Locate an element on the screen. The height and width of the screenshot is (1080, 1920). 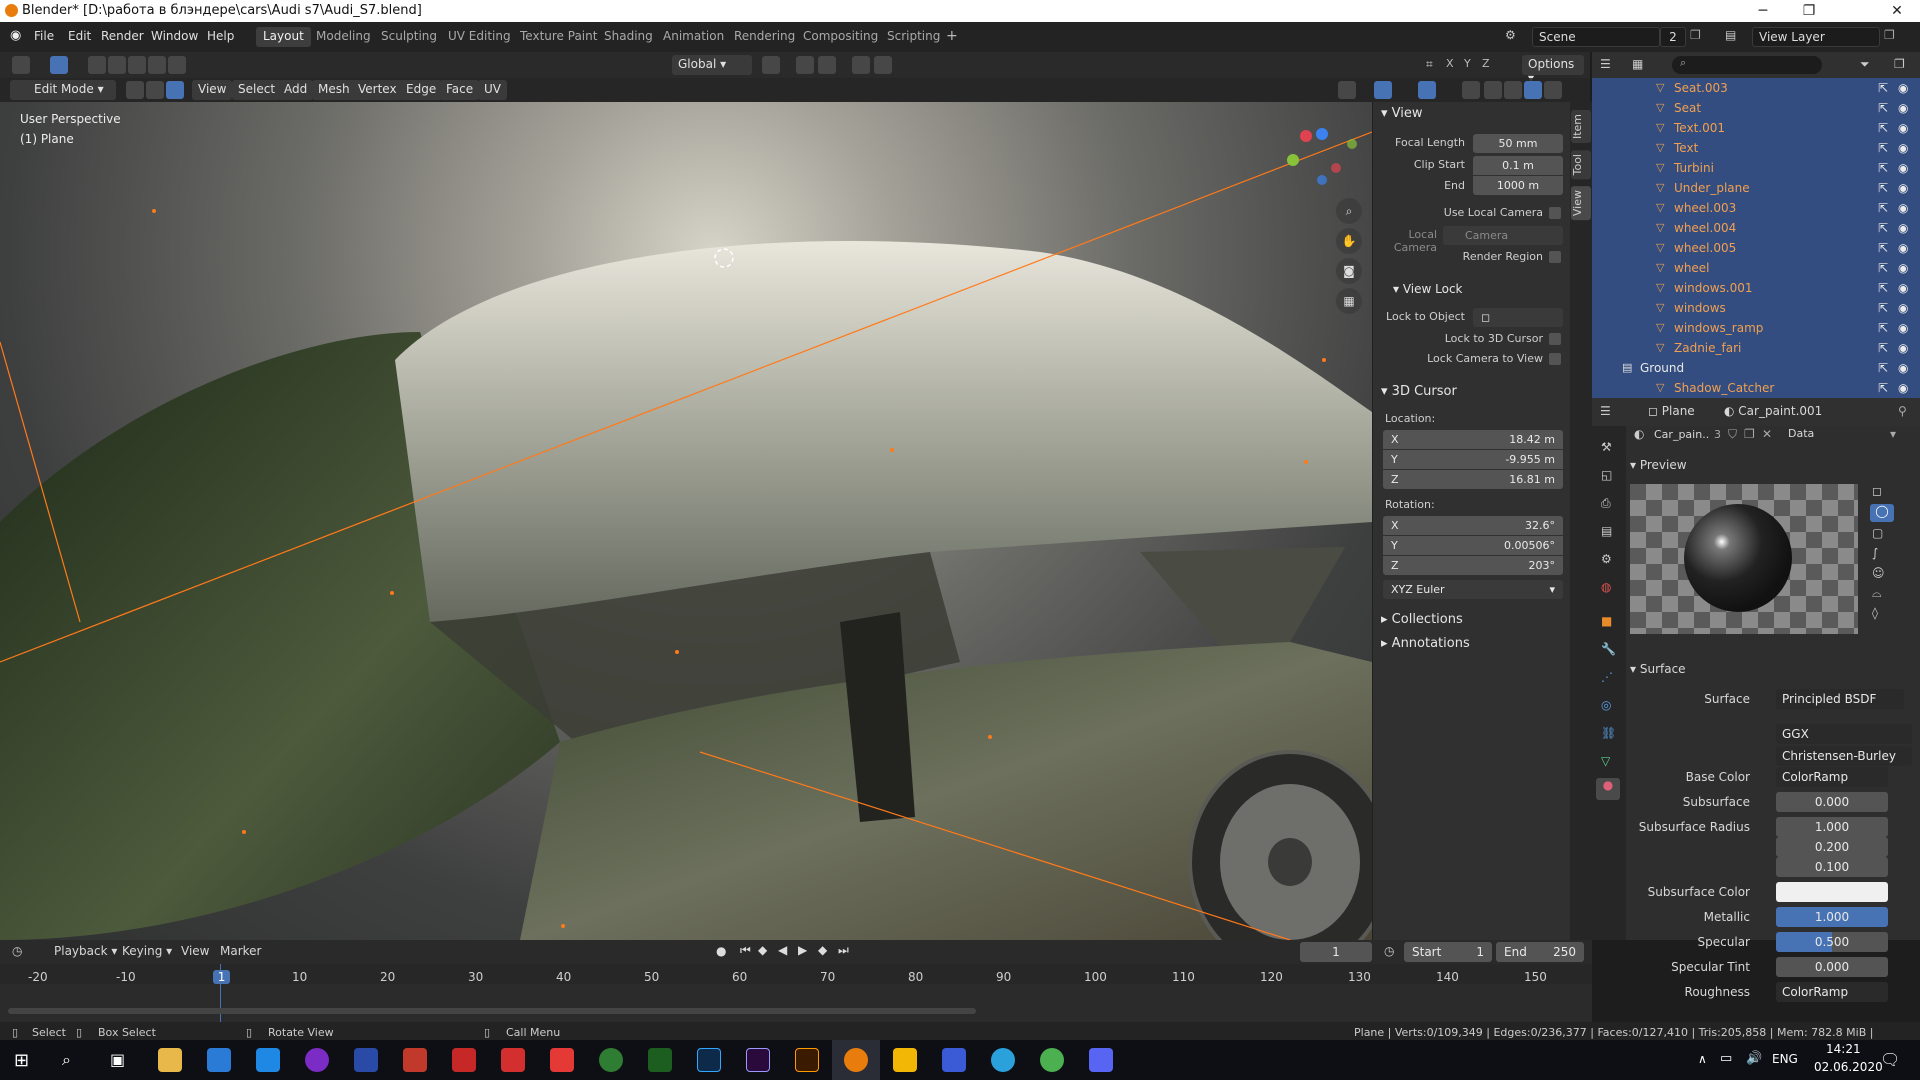
menu-face: Face is located at coordinates (460, 90).